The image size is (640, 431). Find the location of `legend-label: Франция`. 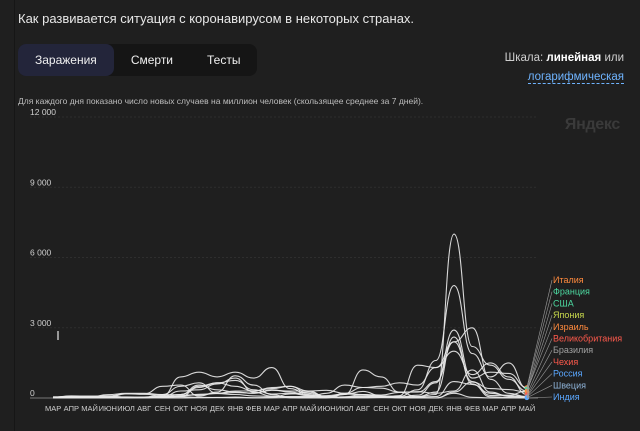

legend-label: Франция is located at coordinates (571, 292).